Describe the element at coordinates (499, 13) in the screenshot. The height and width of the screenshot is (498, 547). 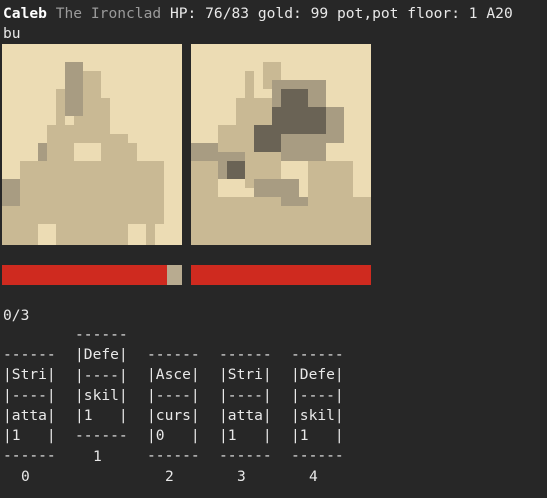
I see `ascension-level: A20` at that location.